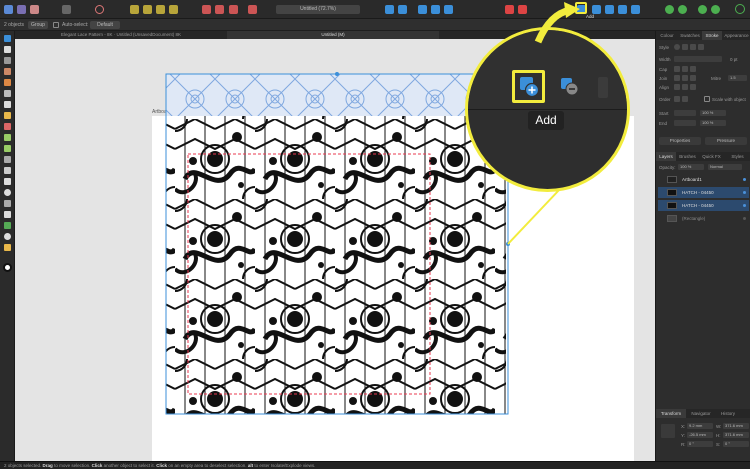  I want to click on align-inside-icon, so click(677, 87).